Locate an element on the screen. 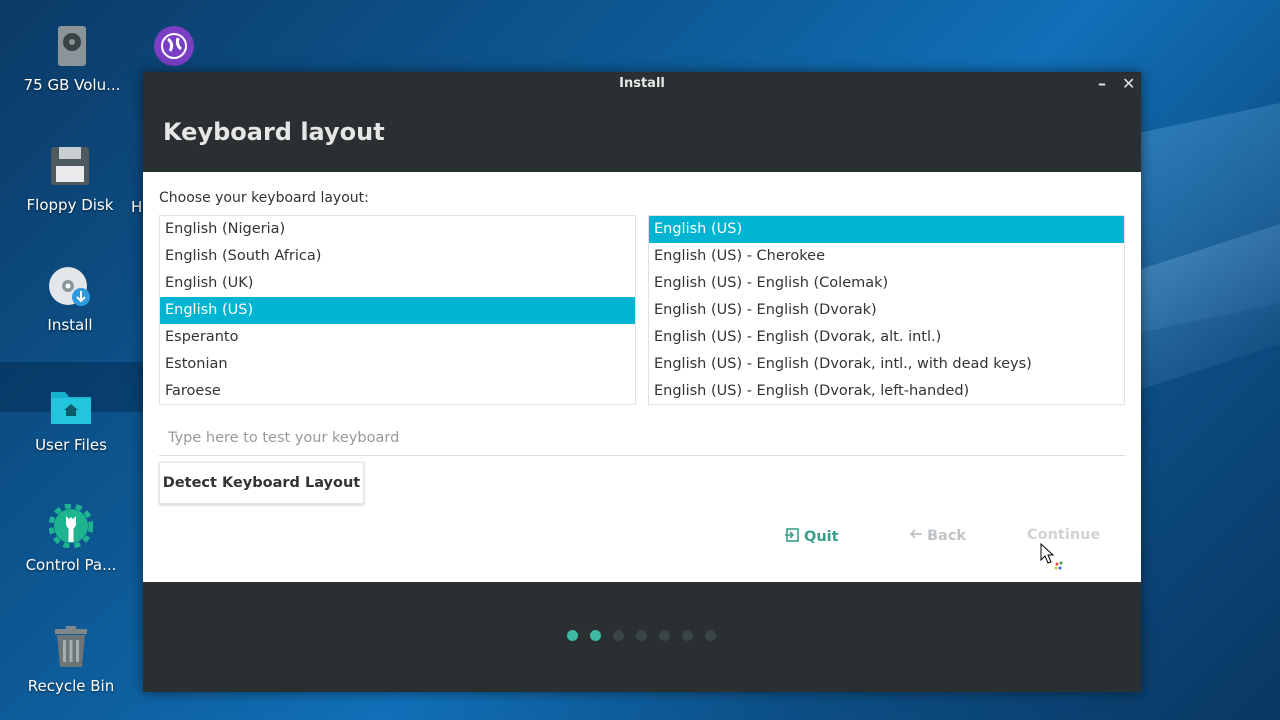 The height and width of the screenshot is (720, 1280). continue-label: Continue is located at coordinates (1064, 535).